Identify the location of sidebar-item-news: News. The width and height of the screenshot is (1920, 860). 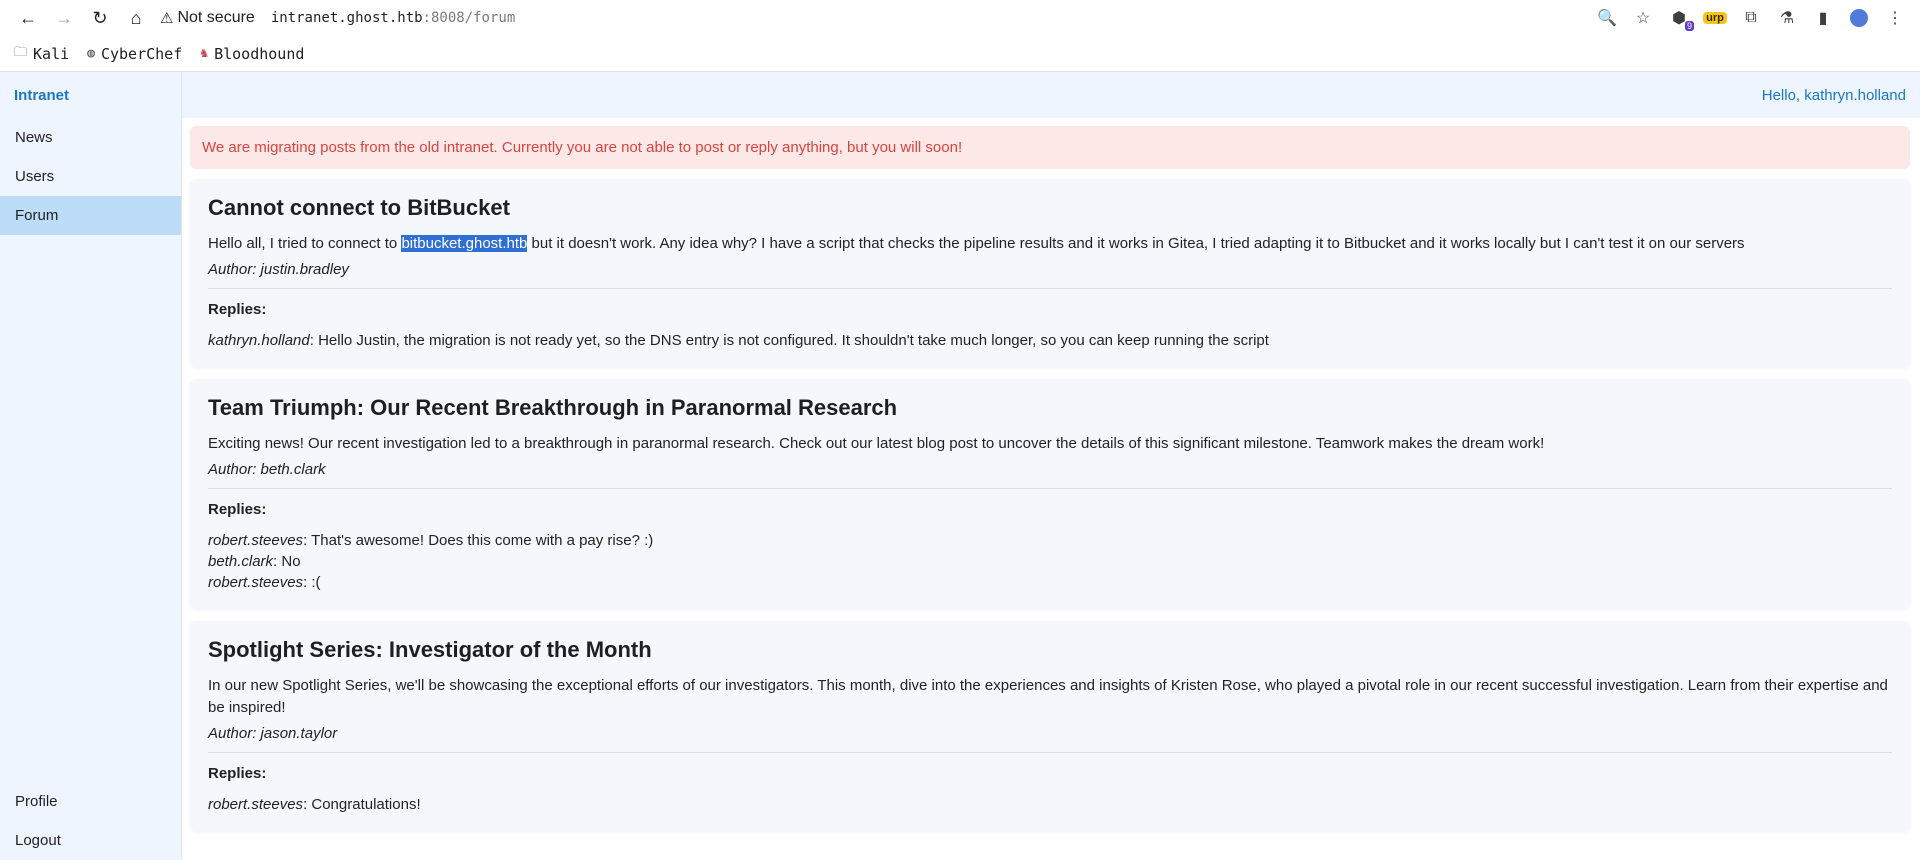
(90, 137).